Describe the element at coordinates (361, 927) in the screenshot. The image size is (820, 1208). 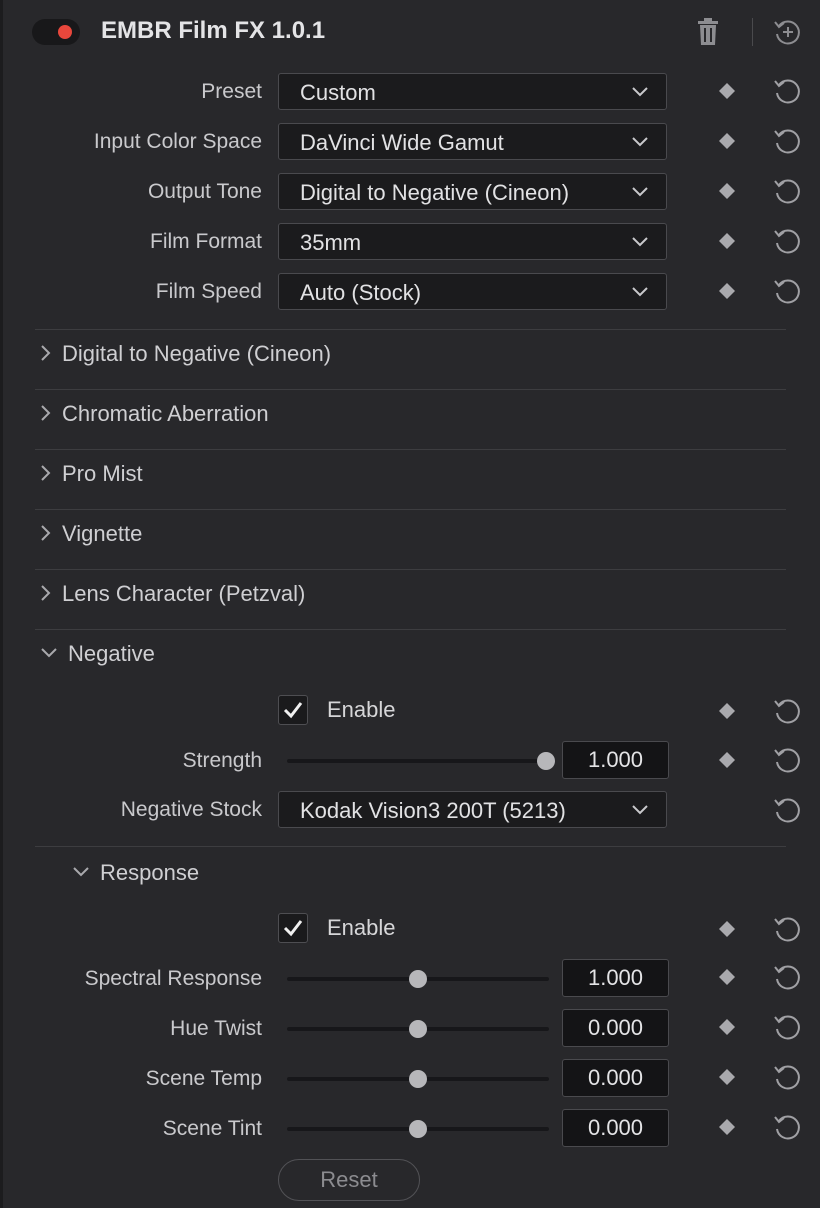
I see `response-enable-label: Enable` at that location.